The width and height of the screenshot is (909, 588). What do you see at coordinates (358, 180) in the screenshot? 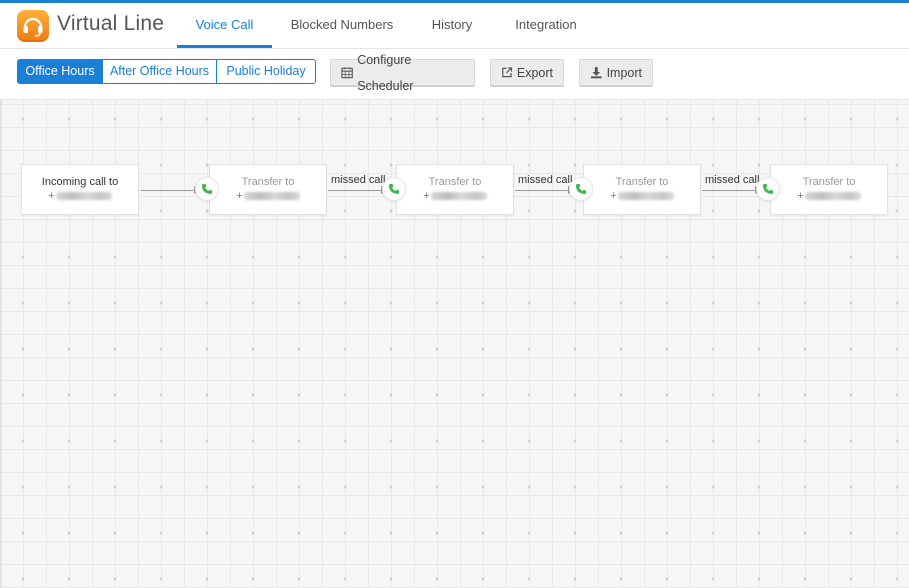
I see `edge-label-missed-call-1: missed call` at bounding box center [358, 180].